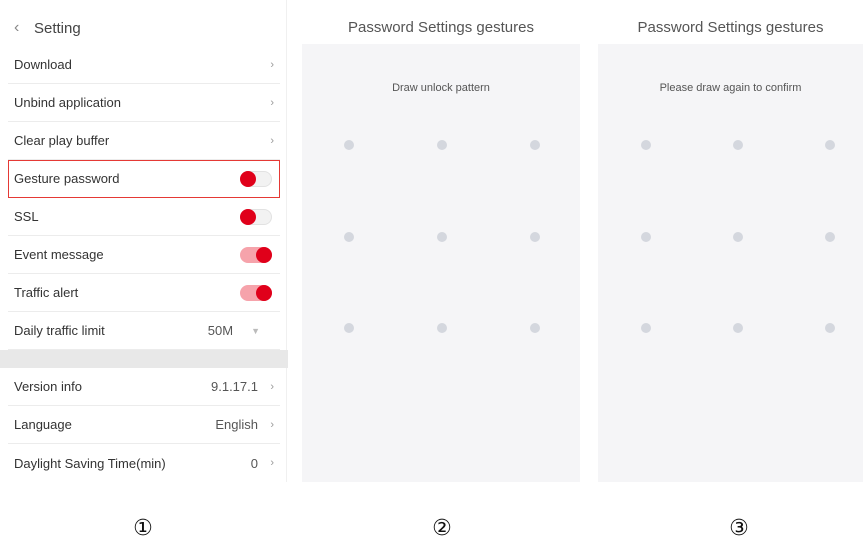 This screenshot has height=553, width=863. What do you see at coordinates (441, 88) in the screenshot?
I see `gesture-hint: Draw unlock pattern` at bounding box center [441, 88].